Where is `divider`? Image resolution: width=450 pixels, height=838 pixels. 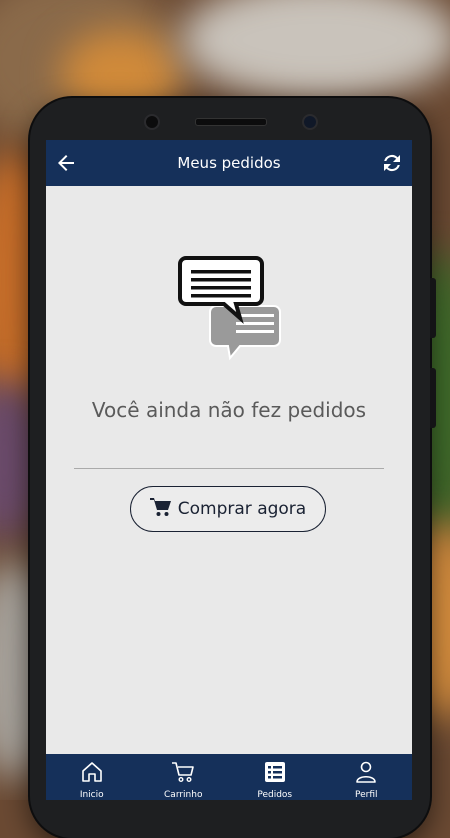 divider is located at coordinates (229, 468).